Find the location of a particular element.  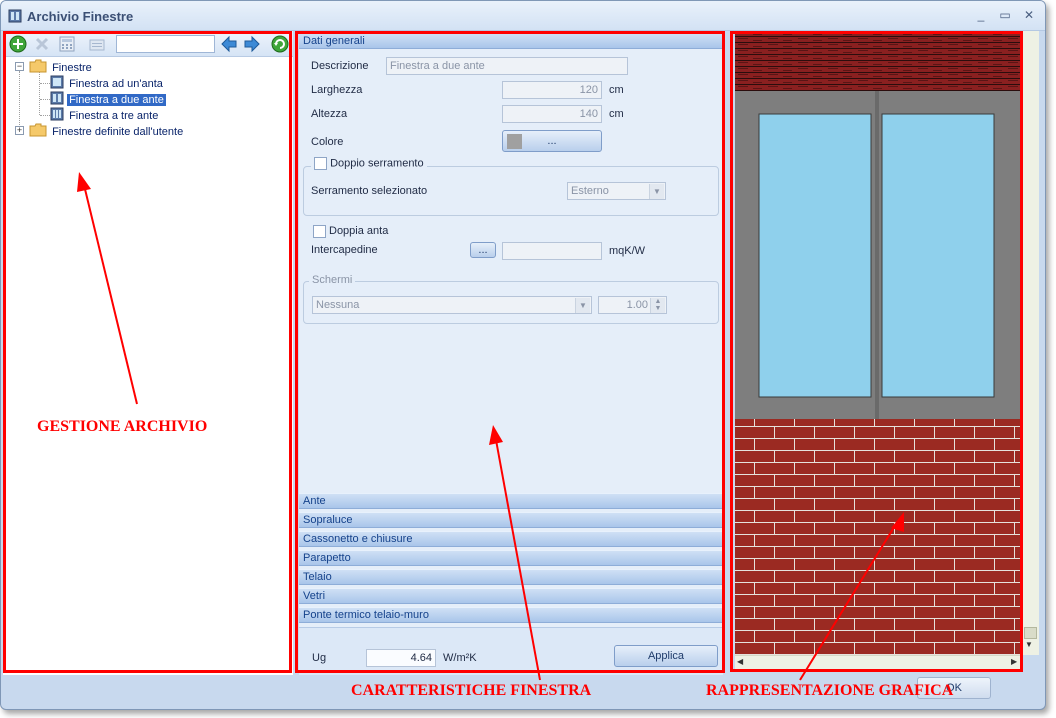

section-header-dati-generali: Dati generali is located at coordinates (511, 41).